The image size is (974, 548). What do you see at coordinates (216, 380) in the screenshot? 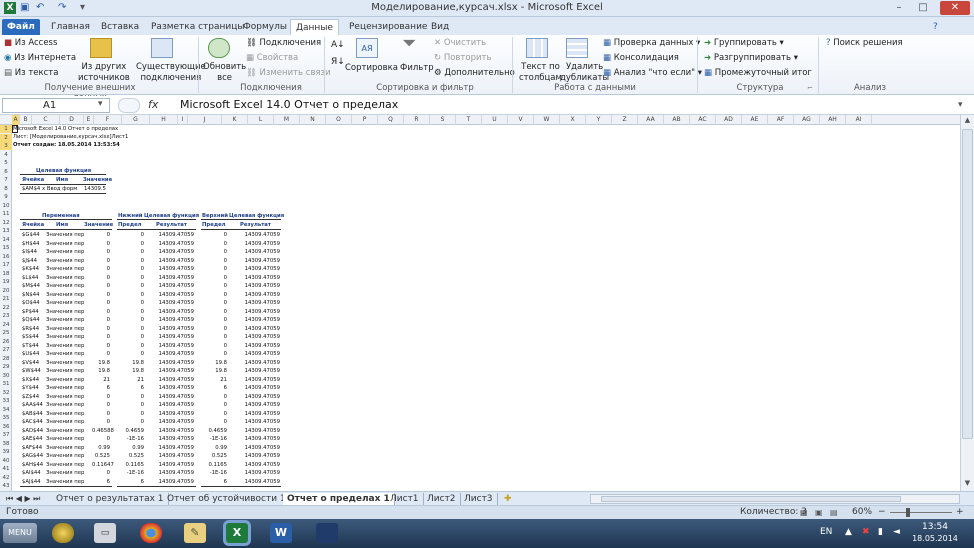
I see `upper-limit: 21` at bounding box center [216, 380].